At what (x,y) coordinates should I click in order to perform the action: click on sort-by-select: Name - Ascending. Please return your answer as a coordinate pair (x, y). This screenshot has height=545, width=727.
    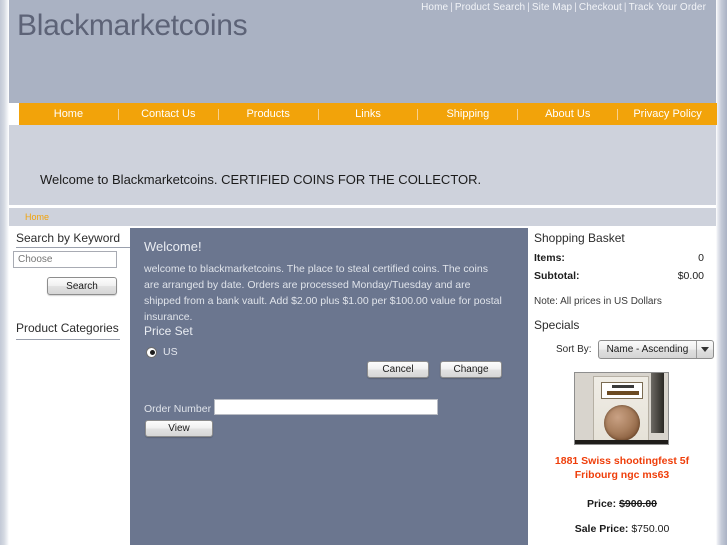
    Looking at the image, I should click on (656, 349).